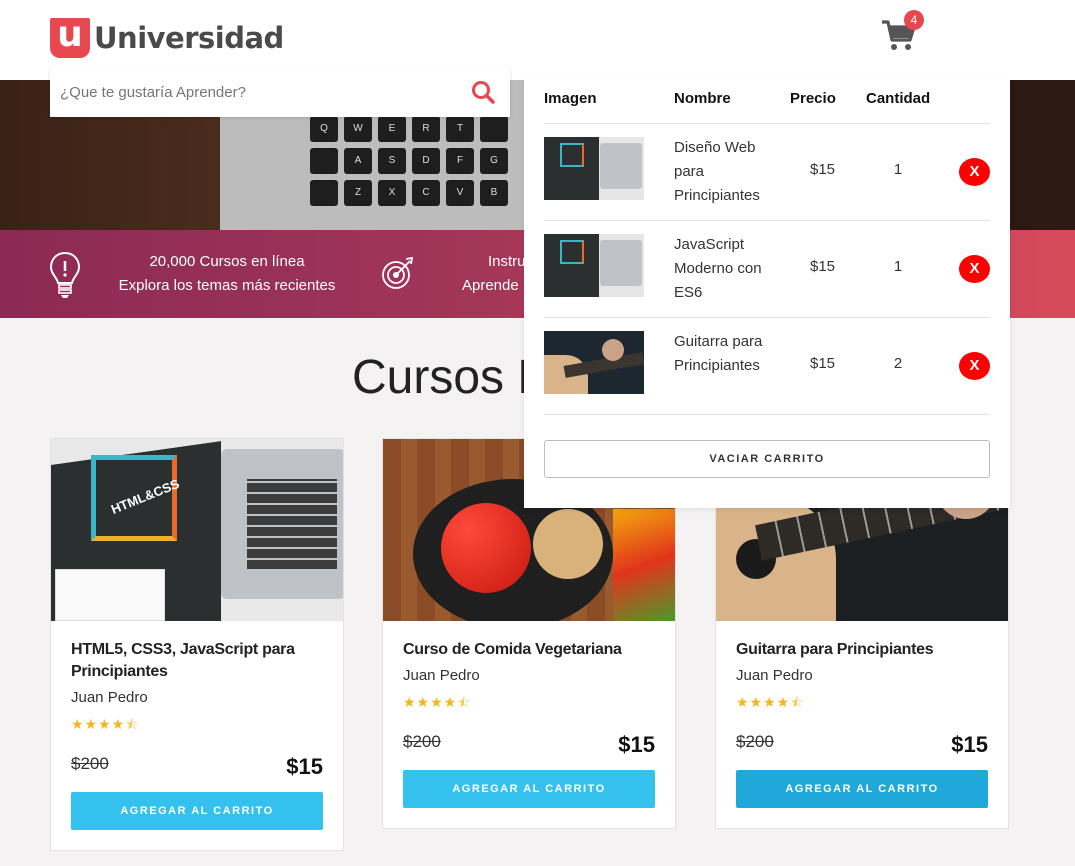  I want to click on cart-row: Guitarra para Principiantes $15 2 X, so click(767, 366).